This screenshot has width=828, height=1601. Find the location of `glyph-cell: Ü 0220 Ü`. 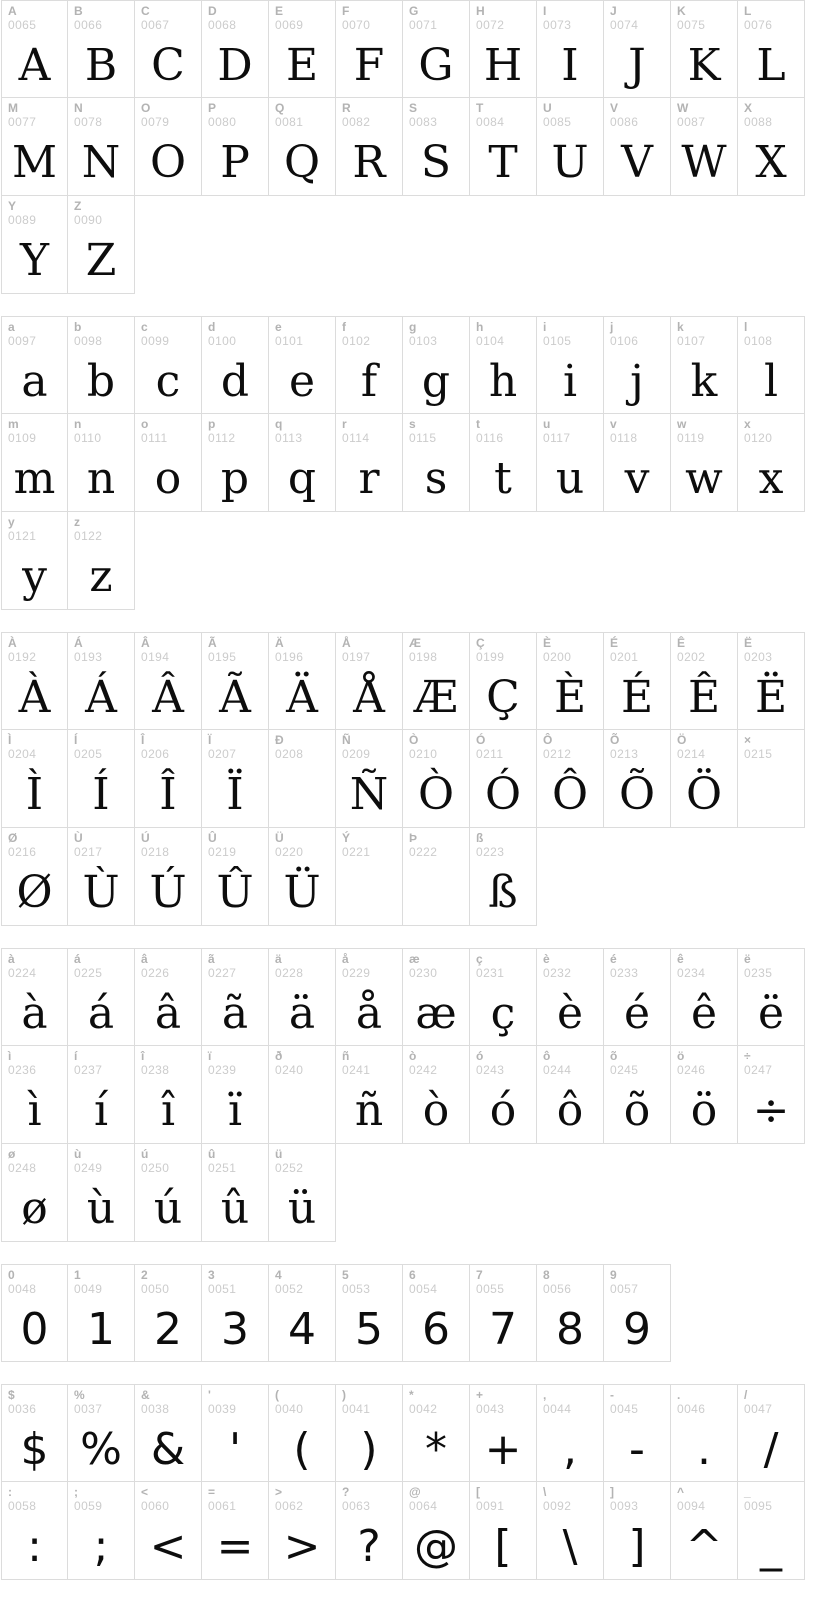

glyph-cell: Ü 0220 Ü is located at coordinates (302, 877).